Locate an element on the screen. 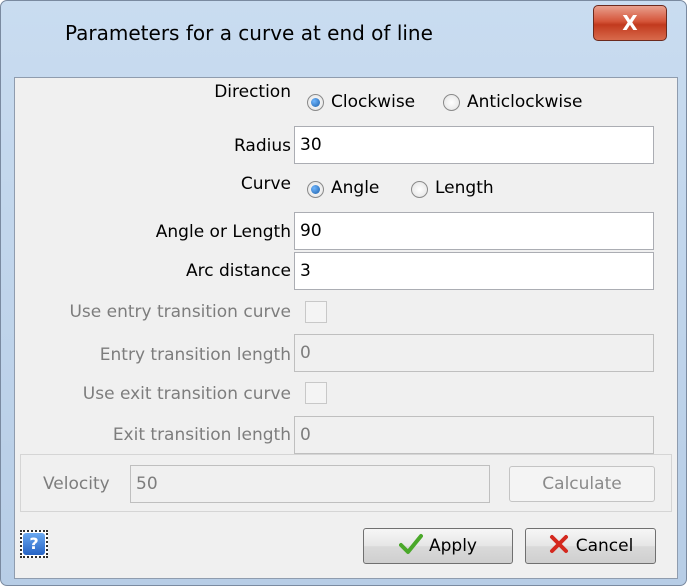 This screenshot has height=588, width=689. checkmark-icon is located at coordinates (411, 546).